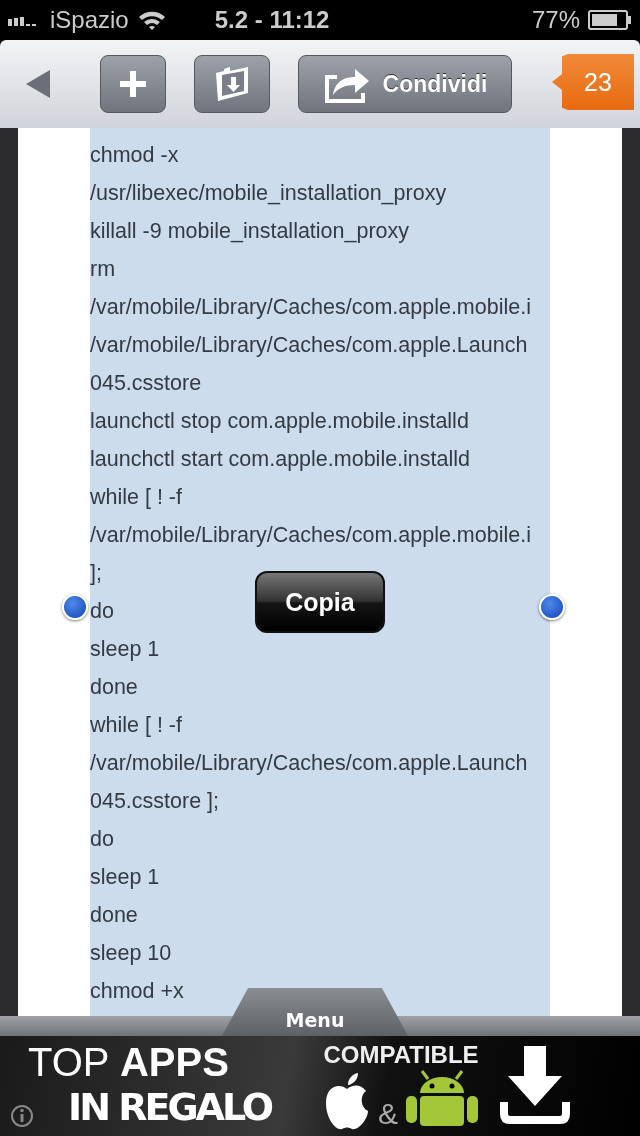 The image size is (640, 1136). I want to click on code-line: killall -9 mobile_installation_proxy, so click(250, 231).